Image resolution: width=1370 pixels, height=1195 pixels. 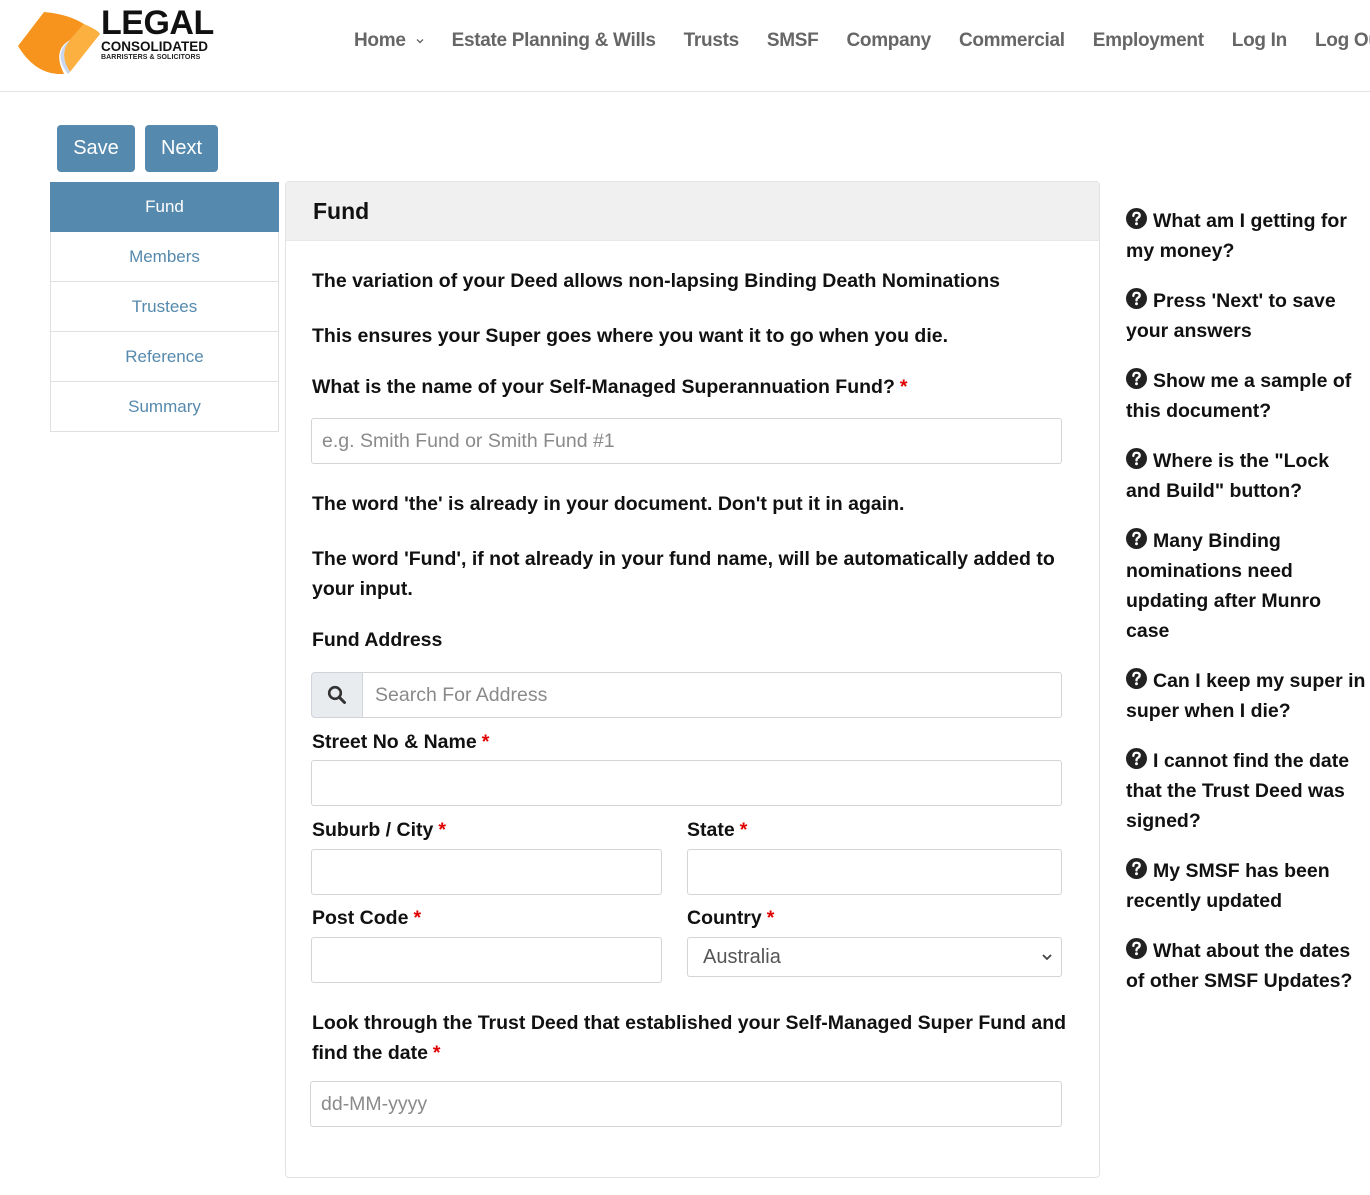 What do you see at coordinates (1228, 886) in the screenshot?
I see `help-link-text: My SMSF has been recently updated` at bounding box center [1228, 886].